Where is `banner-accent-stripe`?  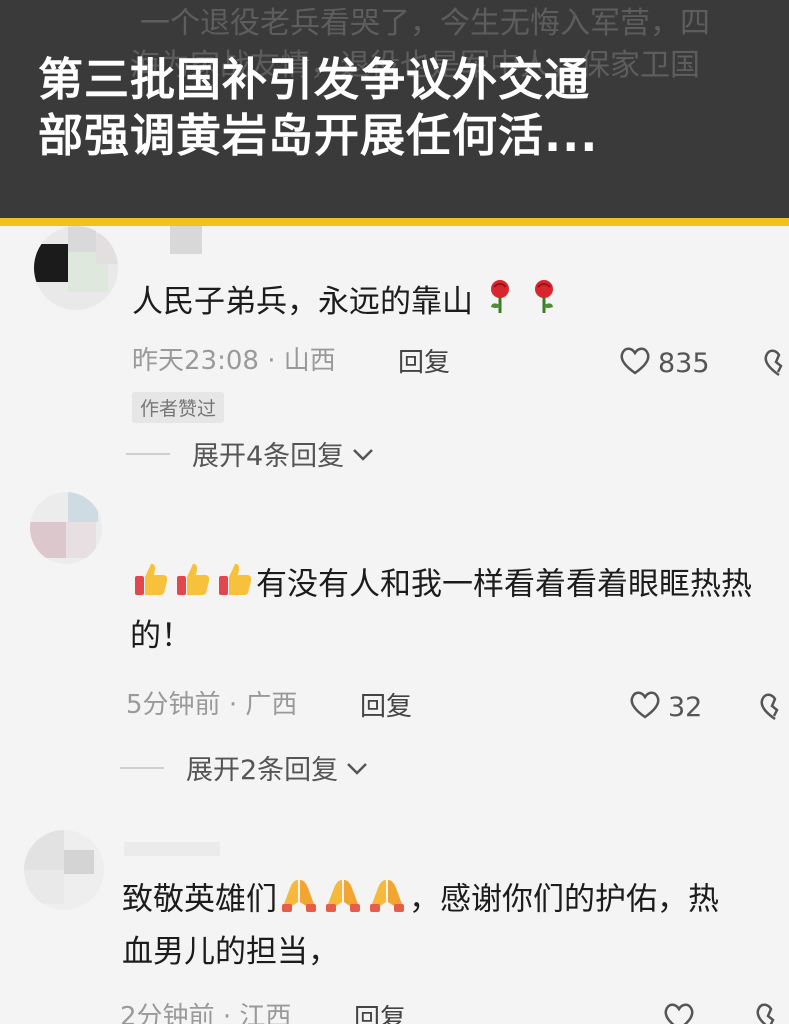
banner-accent-stripe is located at coordinates (394, 222).